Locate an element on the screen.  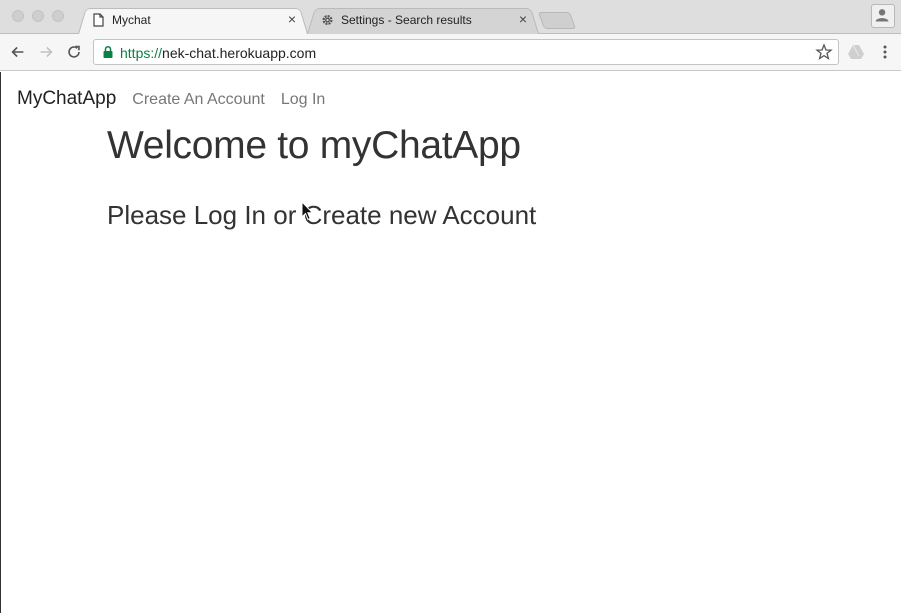
profile-button is located at coordinates (883, 16).